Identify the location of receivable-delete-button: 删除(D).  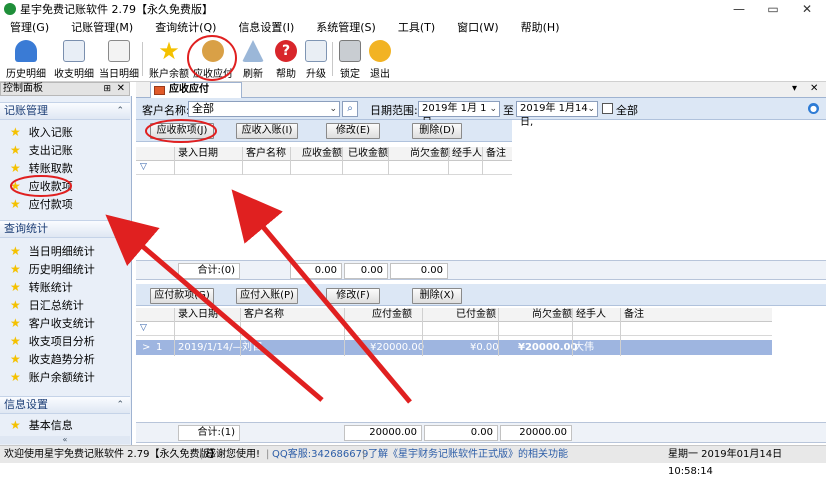
(437, 131).